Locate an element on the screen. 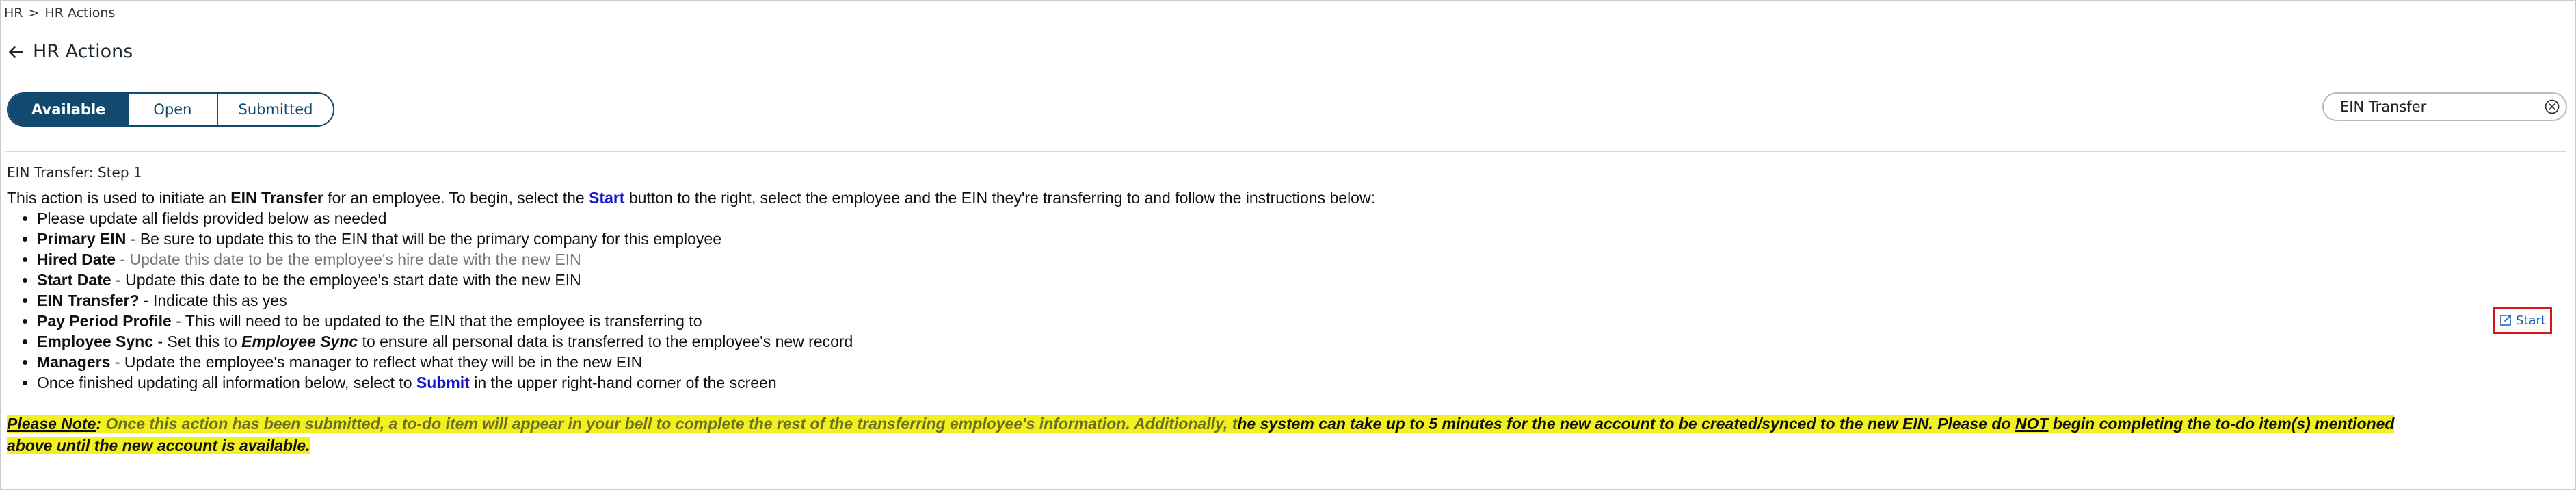 The height and width of the screenshot is (490, 2576). status-tabs: Available Open Submitted is located at coordinates (171, 109).